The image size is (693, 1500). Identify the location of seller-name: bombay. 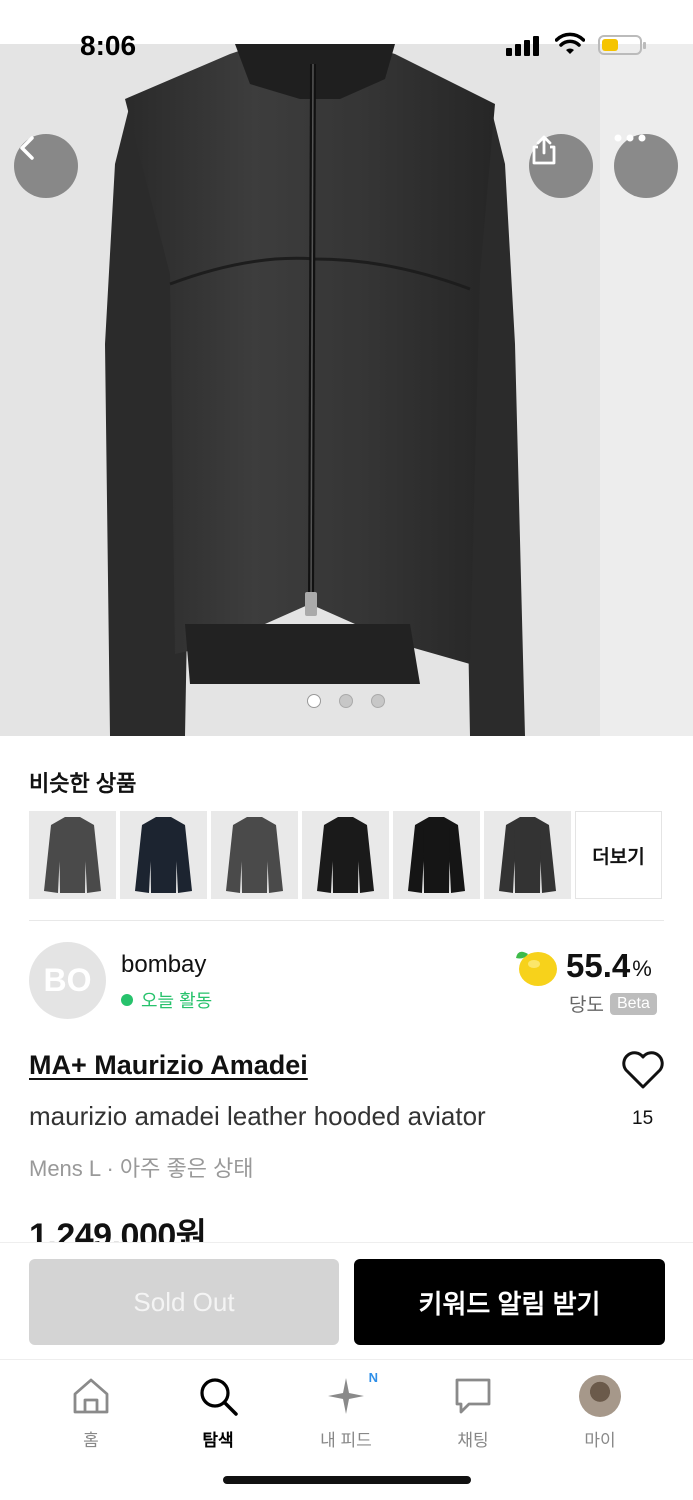
(163, 965).